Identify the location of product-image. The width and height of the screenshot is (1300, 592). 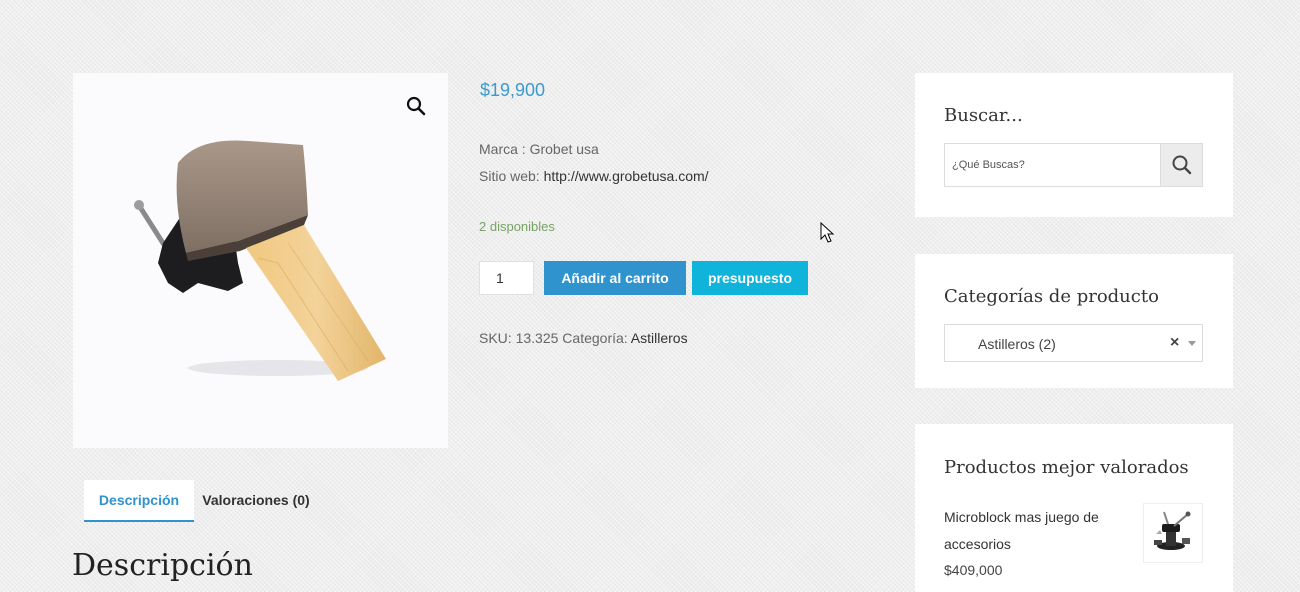
(263, 263).